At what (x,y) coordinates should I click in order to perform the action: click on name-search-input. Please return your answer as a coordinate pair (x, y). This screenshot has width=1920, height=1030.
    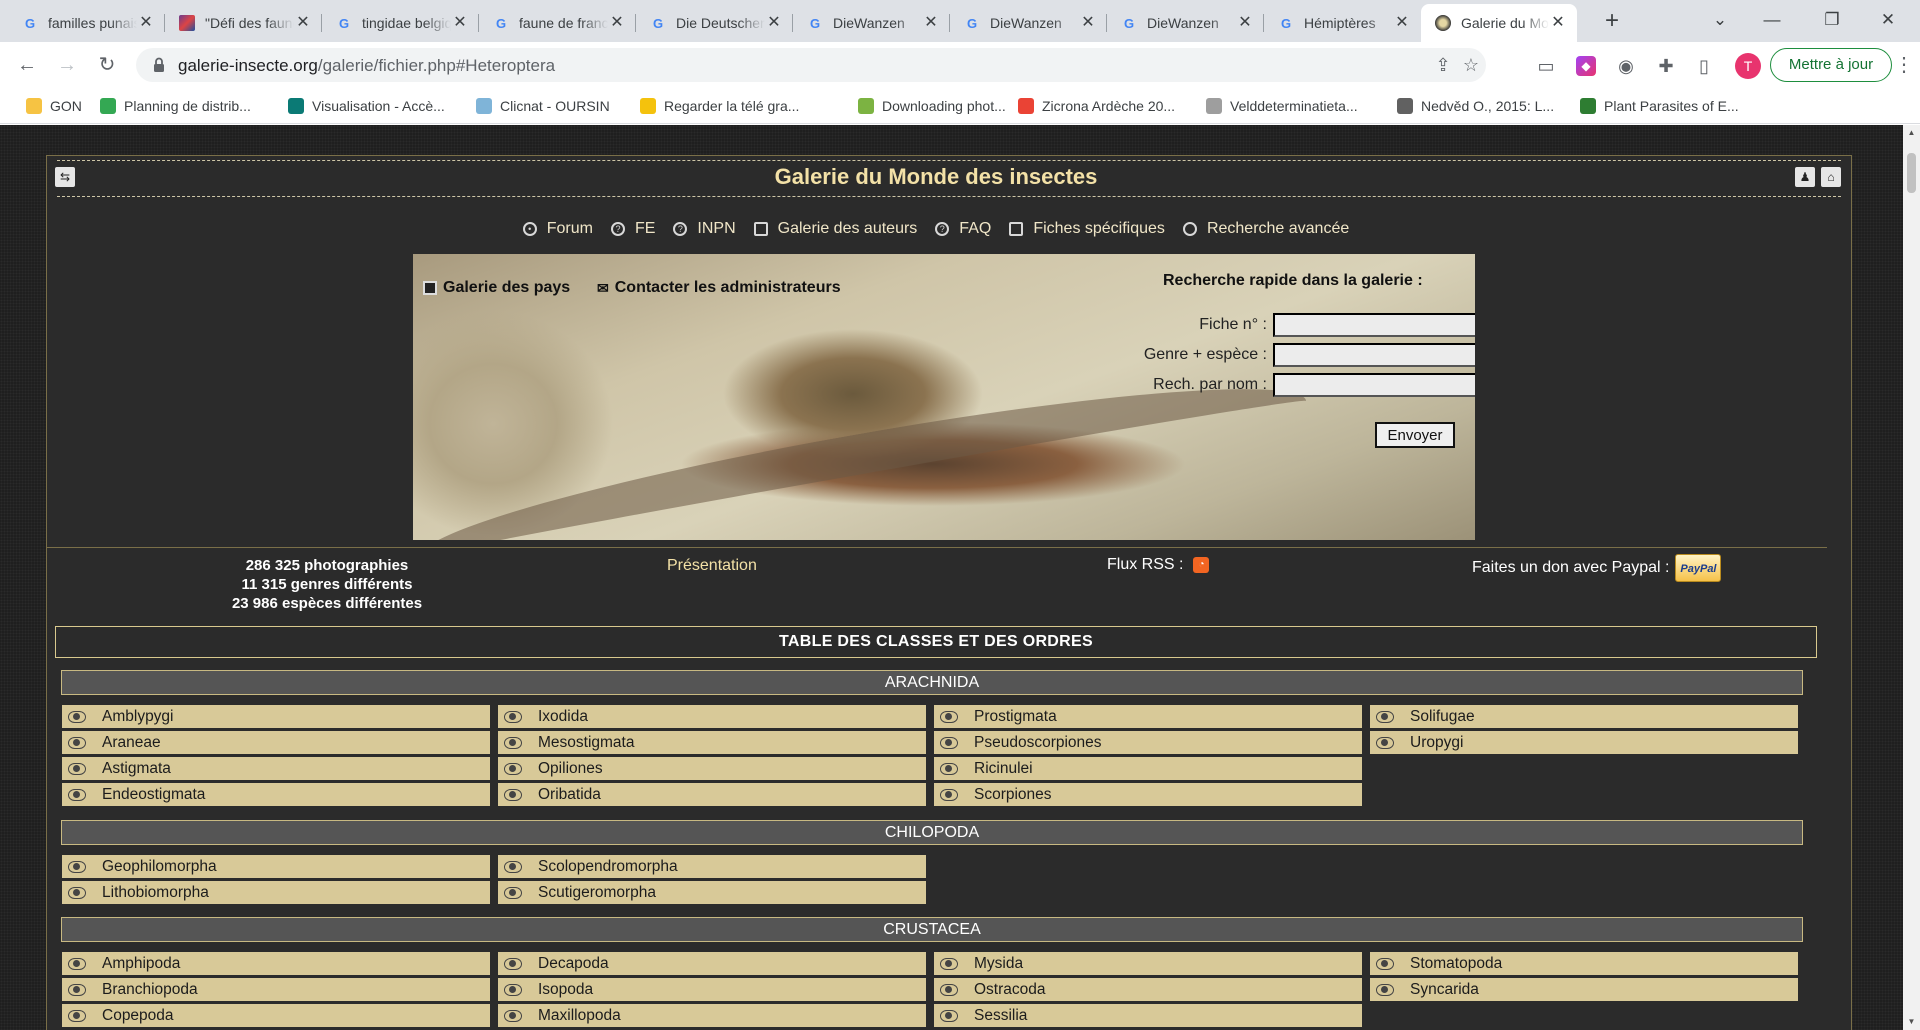
    Looking at the image, I should click on (1374, 385).